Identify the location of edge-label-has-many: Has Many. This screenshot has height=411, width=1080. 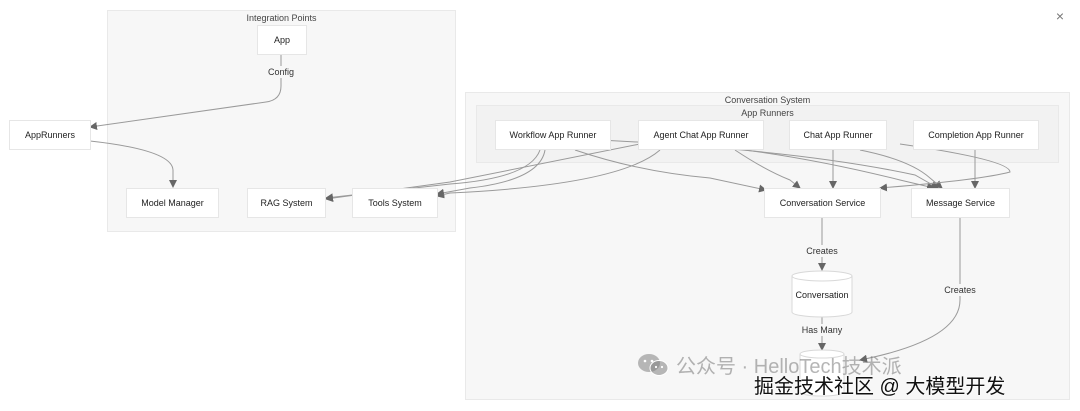
(822, 330).